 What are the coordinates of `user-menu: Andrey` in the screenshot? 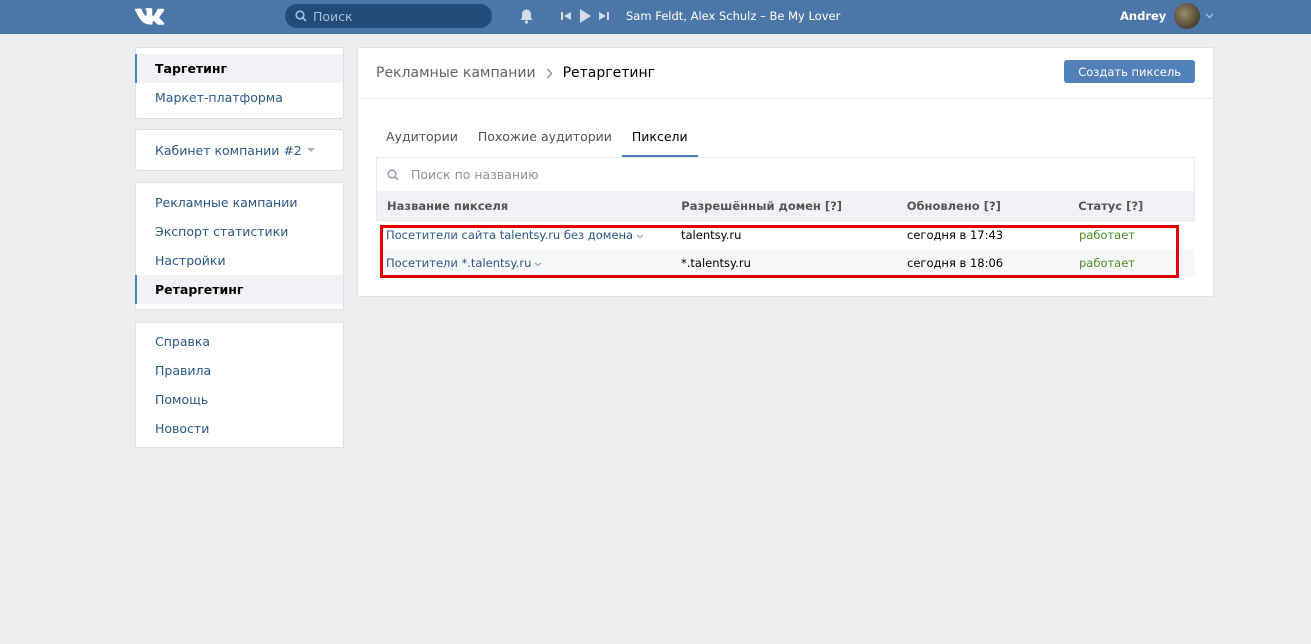 It's located at (1167, 16).